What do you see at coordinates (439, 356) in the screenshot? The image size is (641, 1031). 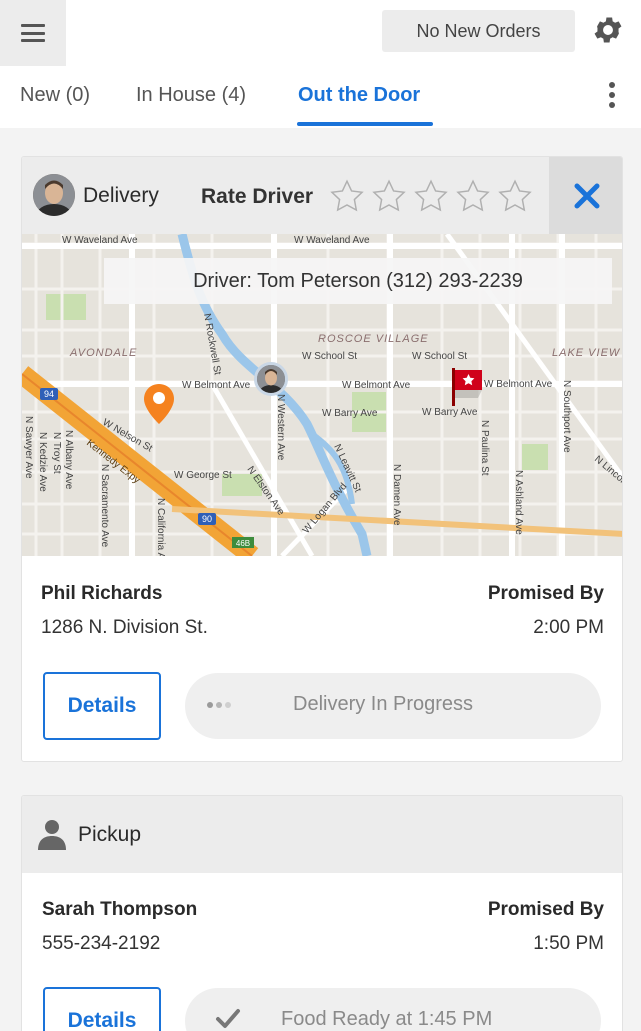 I see `map-label-school-st-2: W School St` at bounding box center [439, 356].